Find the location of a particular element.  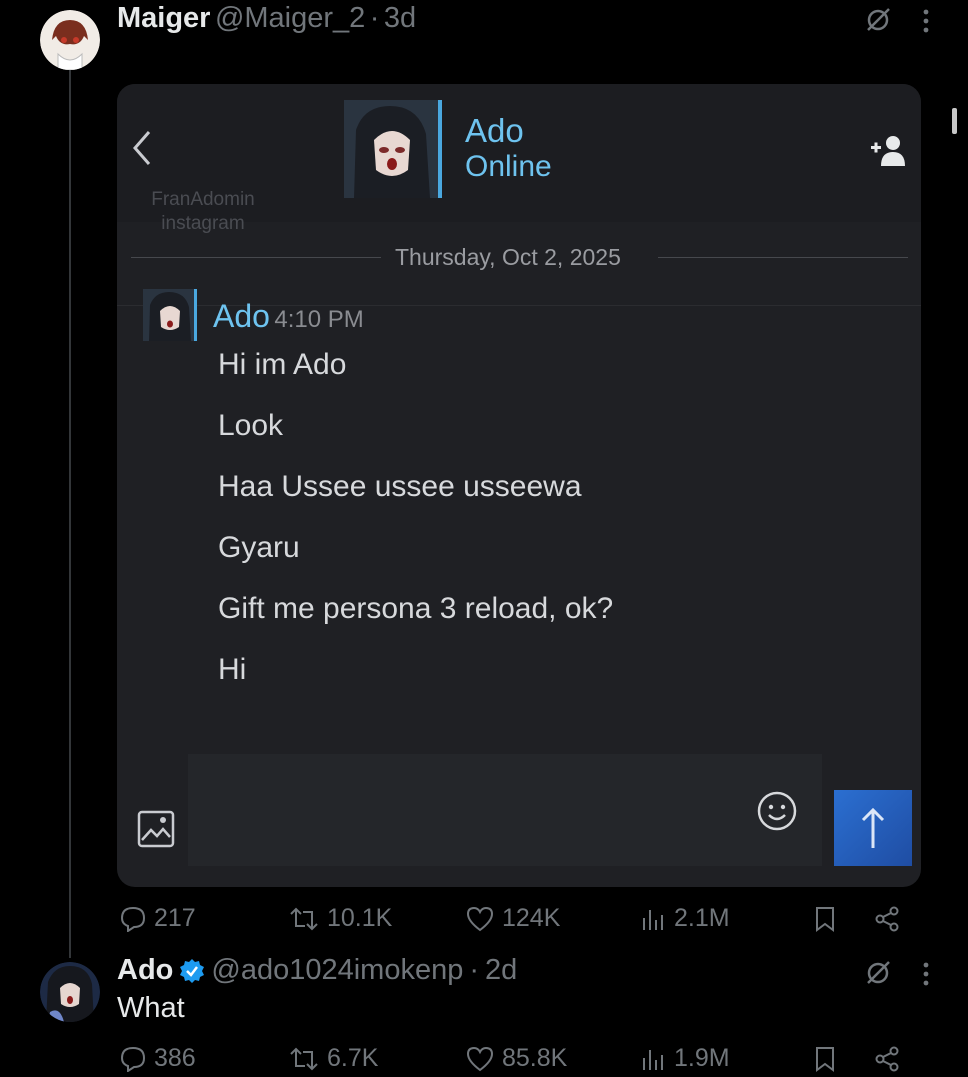

back-chevron-icon is located at coordinates (142, 150).